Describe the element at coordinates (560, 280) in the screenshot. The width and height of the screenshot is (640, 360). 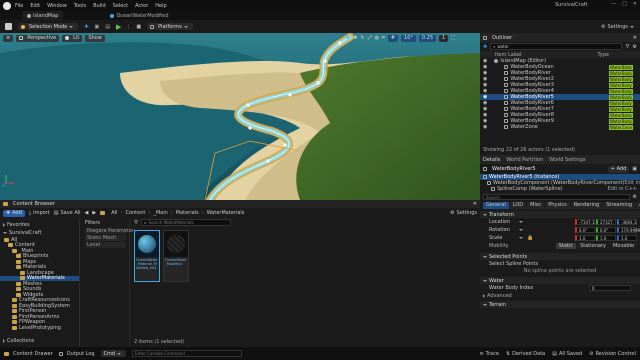
I see `section-water: Water` at that location.